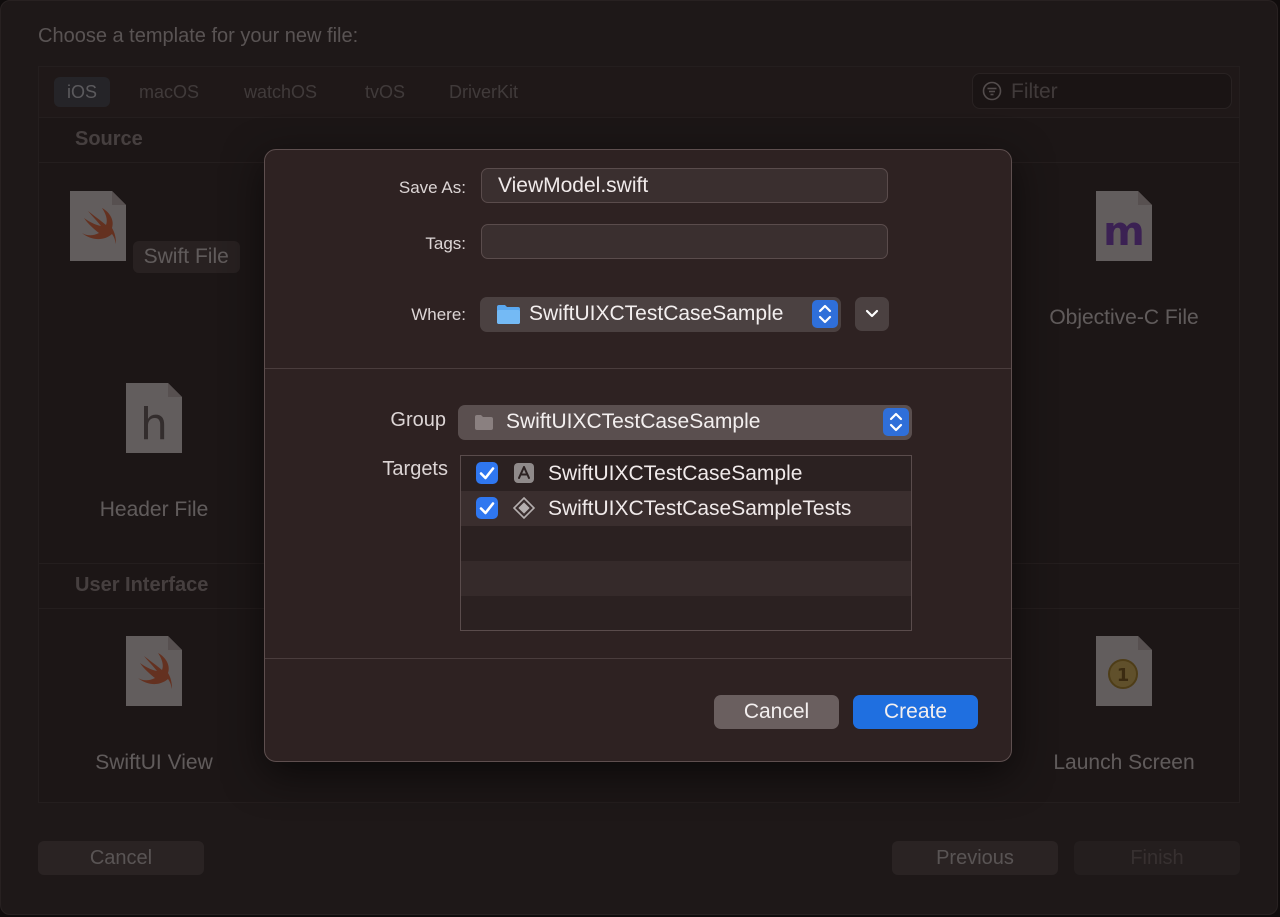 The height and width of the screenshot is (917, 1280). I want to click on group-label: Group, so click(418, 420).